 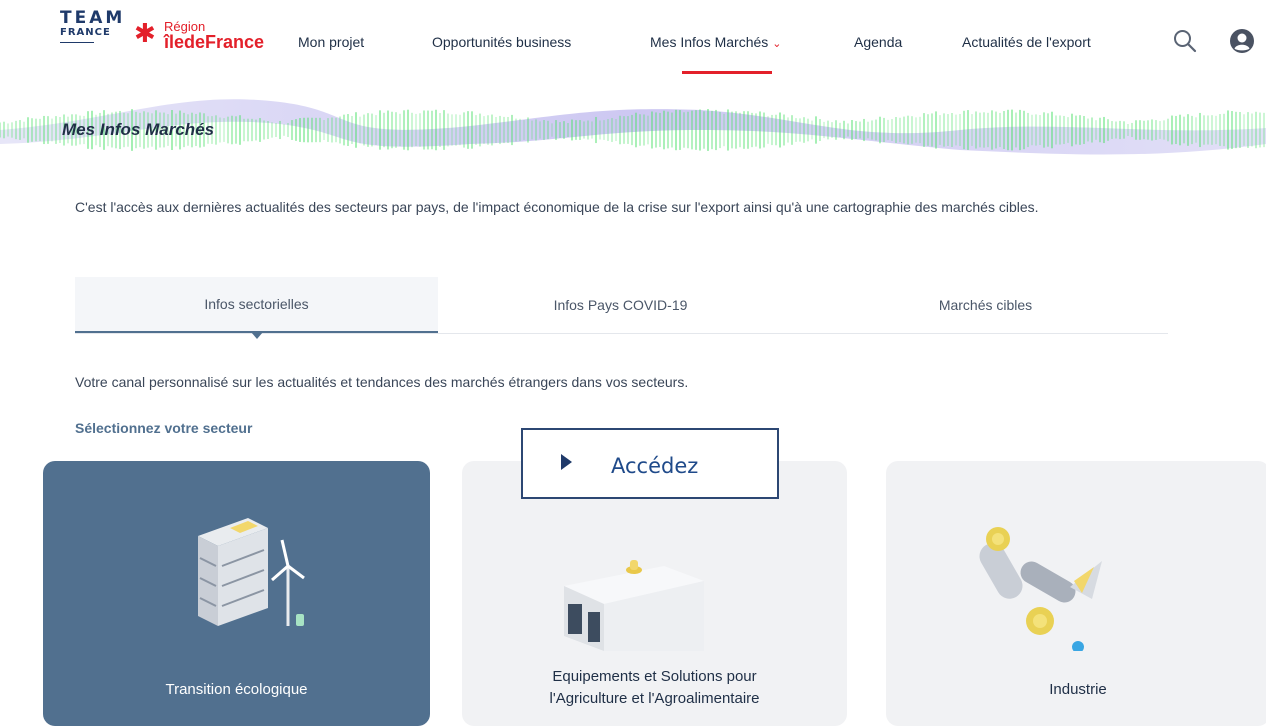 What do you see at coordinates (251, 572) in the screenshot?
I see `eco-building-wind-turbine-icon` at bounding box center [251, 572].